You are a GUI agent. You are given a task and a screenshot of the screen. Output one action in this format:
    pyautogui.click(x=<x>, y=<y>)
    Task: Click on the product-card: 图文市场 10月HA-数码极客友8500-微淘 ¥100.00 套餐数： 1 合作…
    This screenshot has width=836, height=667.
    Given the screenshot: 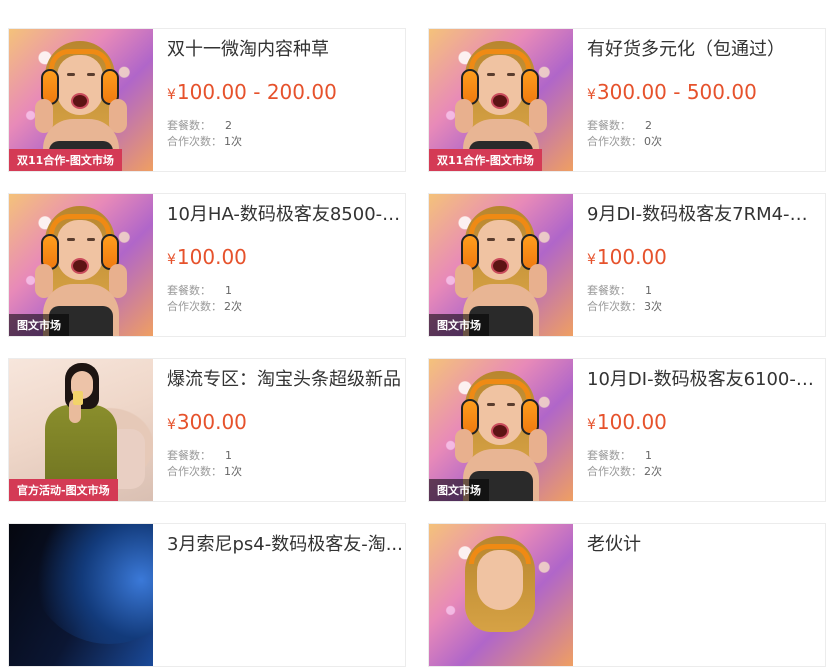 What is the action you would take?
    pyautogui.click(x=207, y=265)
    